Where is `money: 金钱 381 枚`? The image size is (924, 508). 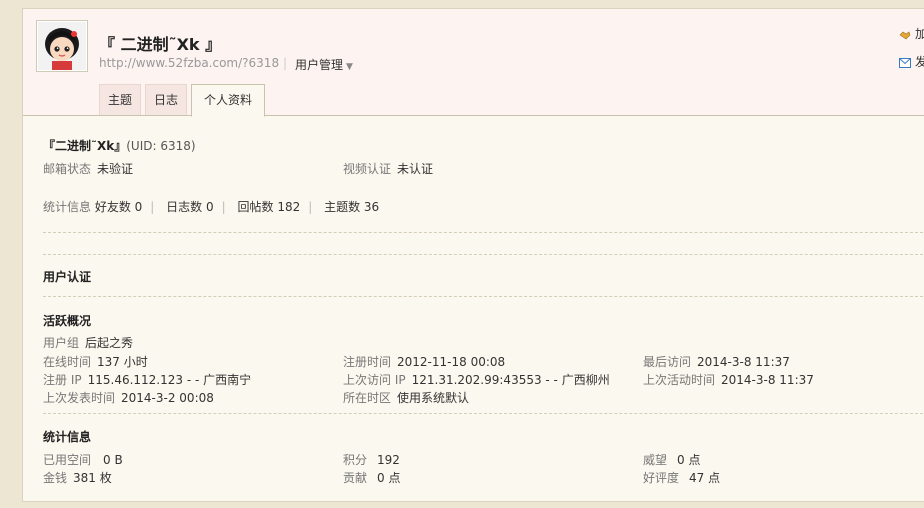 money: 金钱 381 枚 is located at coordinates (77, 477).